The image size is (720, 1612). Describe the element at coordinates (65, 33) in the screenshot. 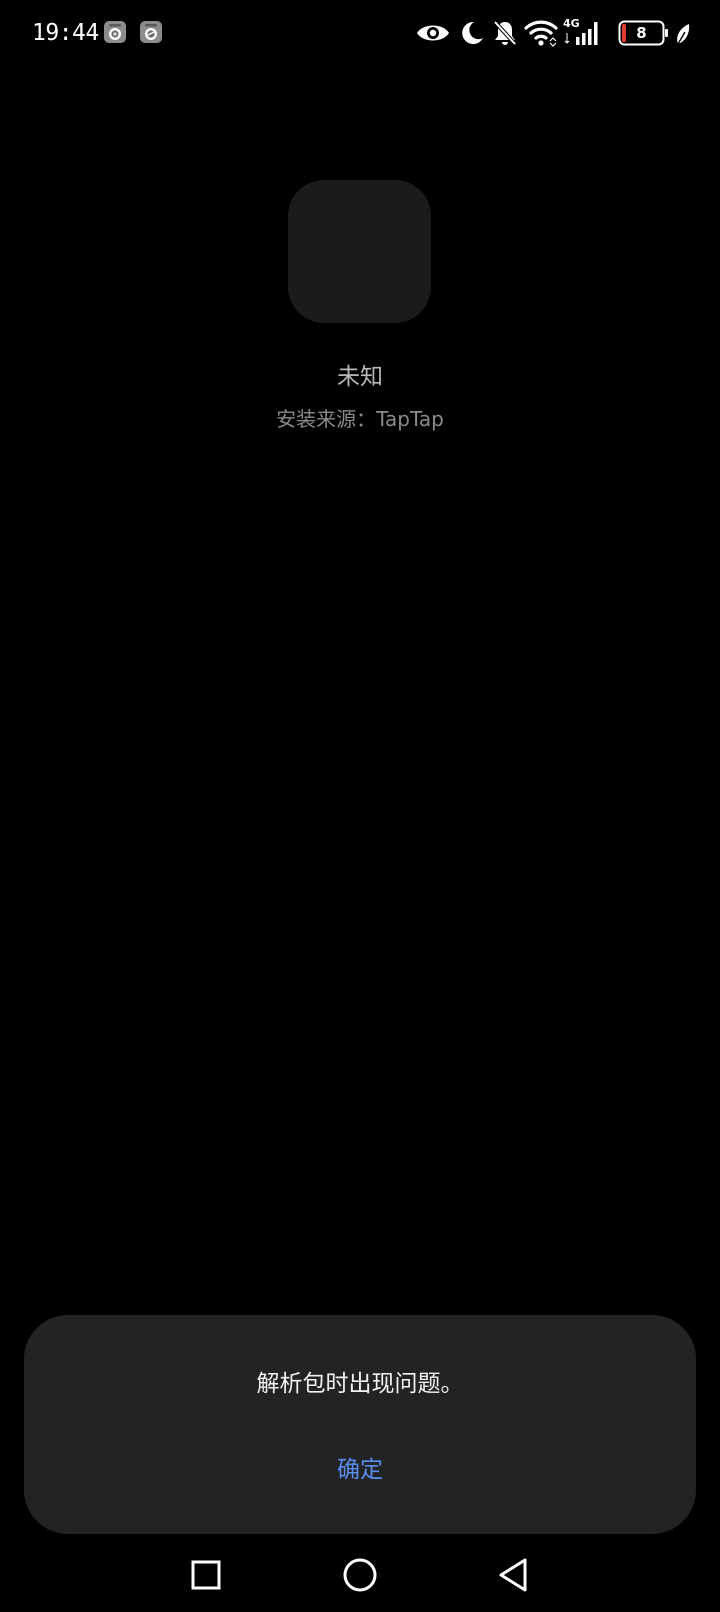

I see `status-time: 19:44` at that location.